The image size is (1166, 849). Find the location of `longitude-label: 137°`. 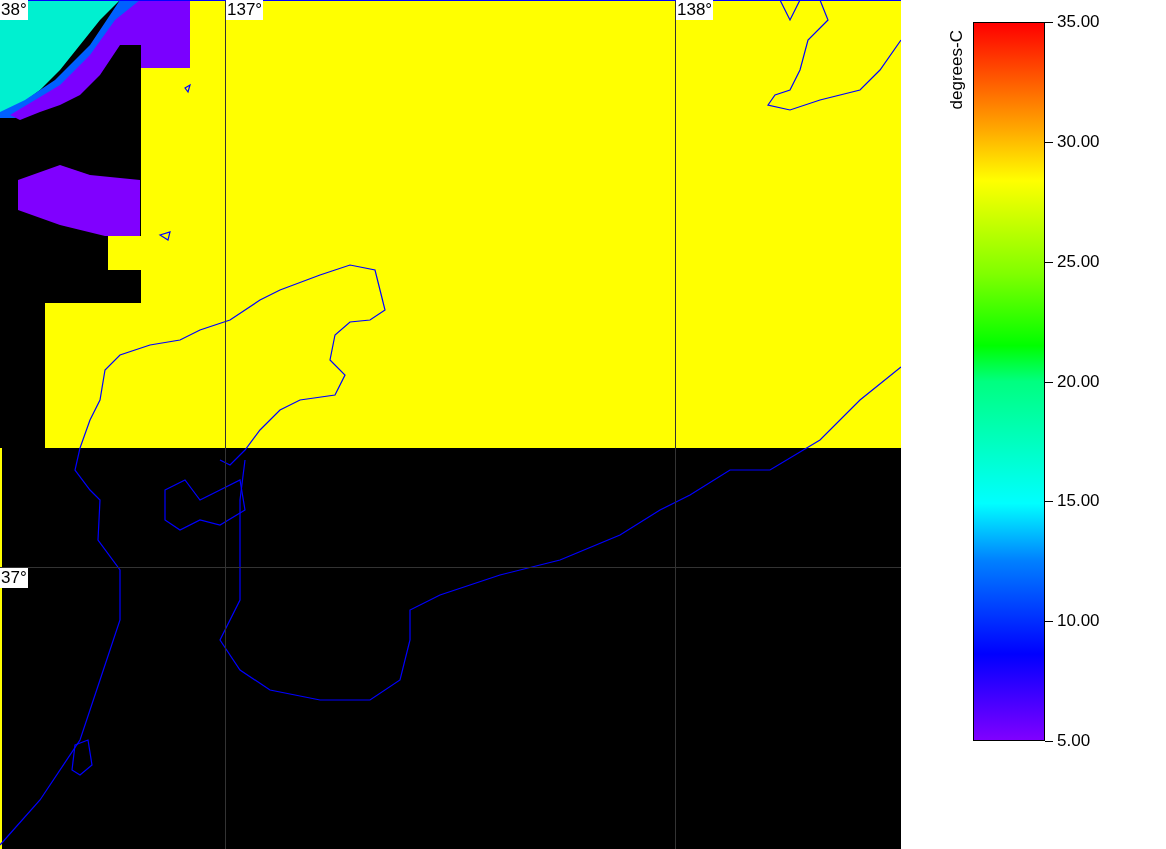

longitude-label: 137° is located at coordinates (245, 10).